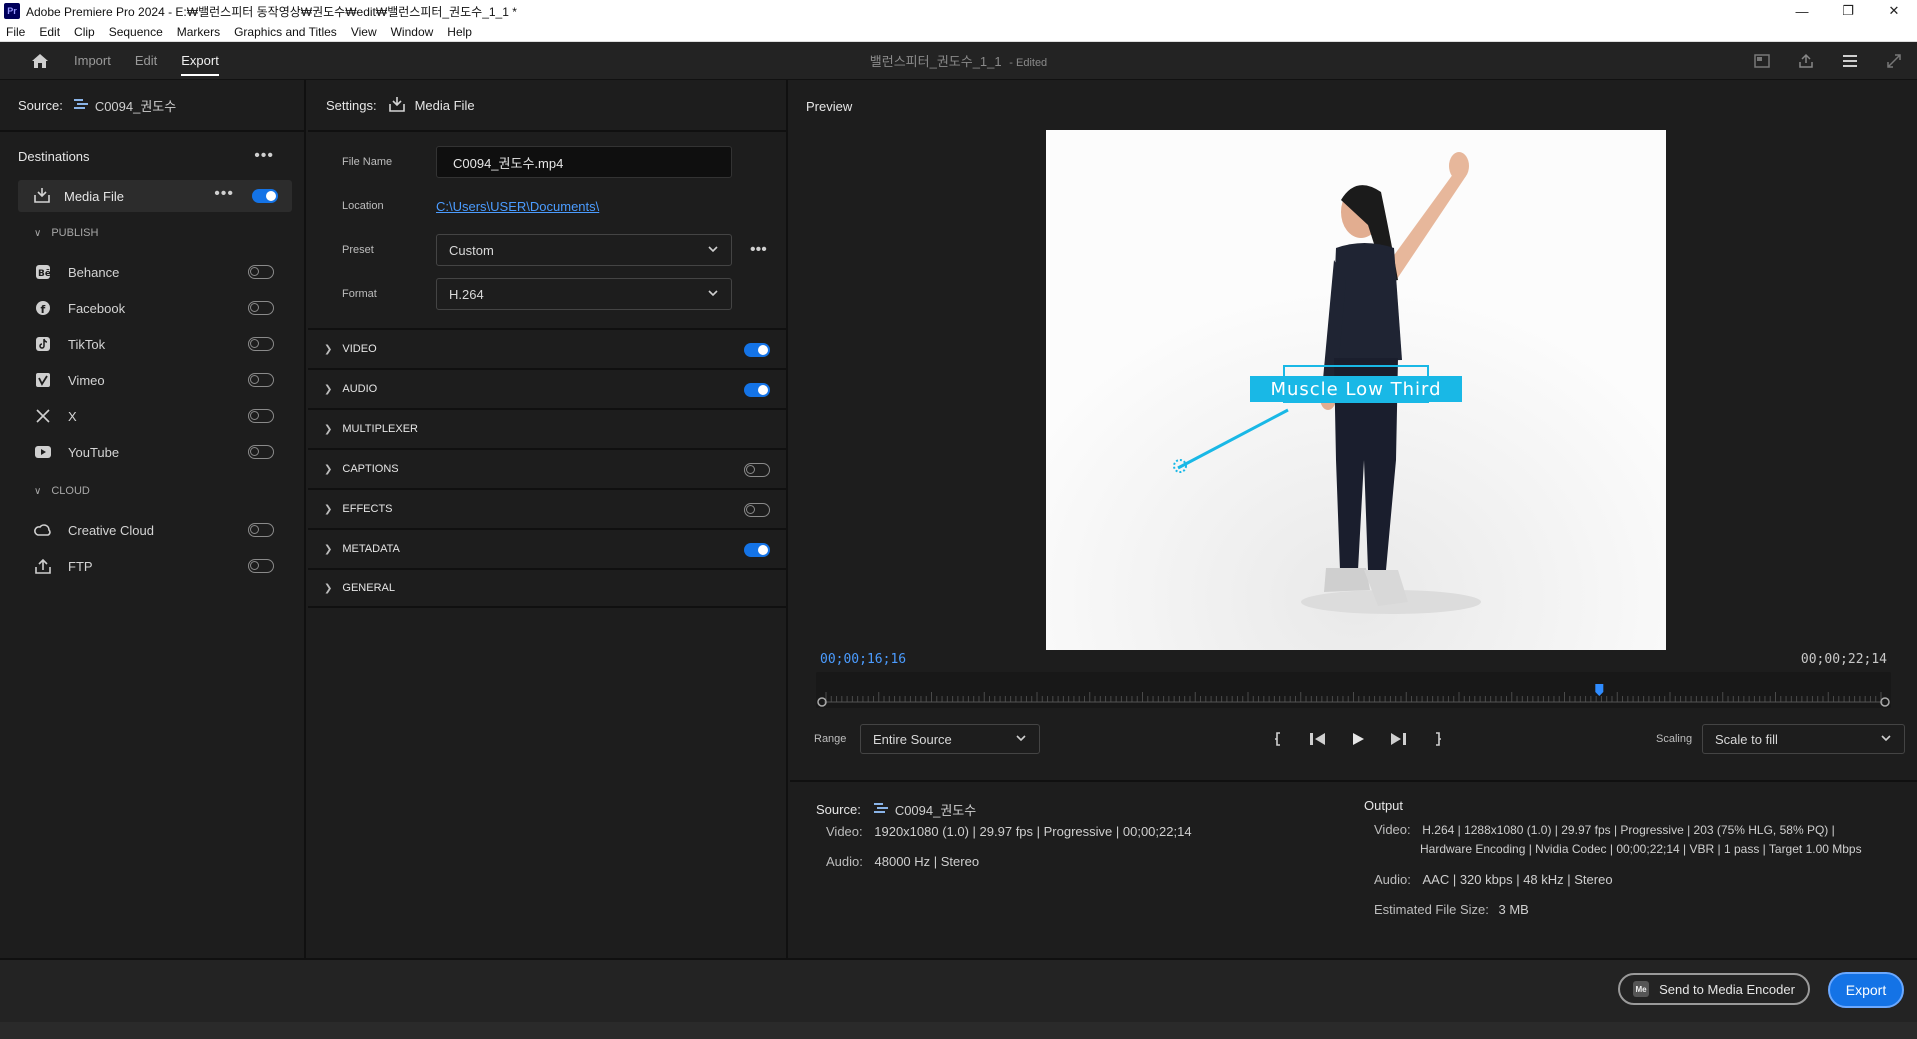 The width and height of the screenshot is (1917, 1039). Describe the element at coordinates (1641, 989) in the screenshot. I see `media-encoder-icon: Me` at that location.